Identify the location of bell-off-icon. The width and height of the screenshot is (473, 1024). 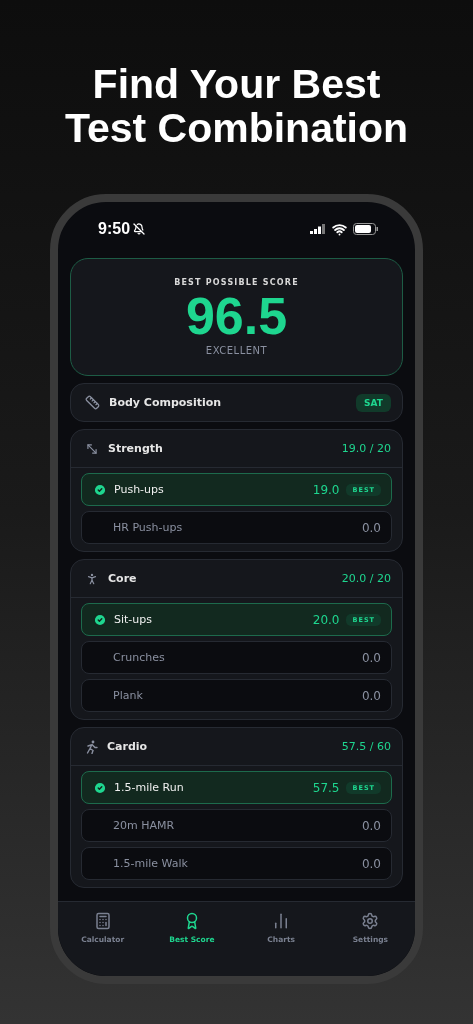
(139, 229).